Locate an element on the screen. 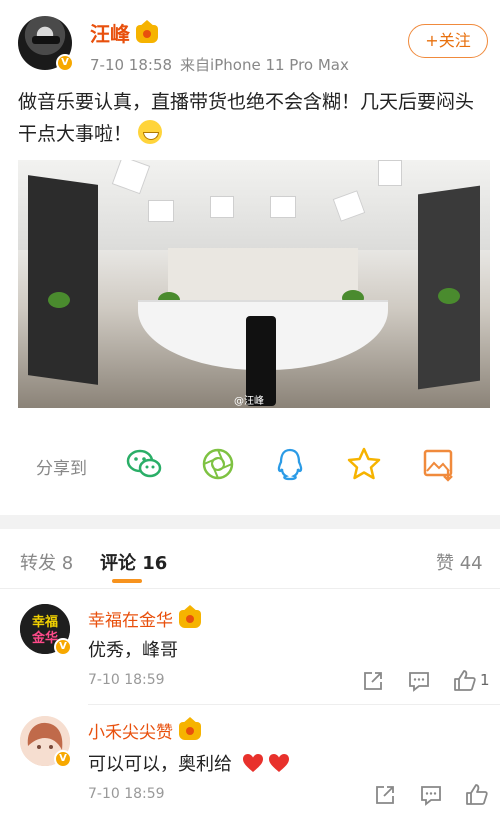  post-meta: 7-10 18:58 来自iPhone 11 Pro Max is located at coordinates (223, 64).